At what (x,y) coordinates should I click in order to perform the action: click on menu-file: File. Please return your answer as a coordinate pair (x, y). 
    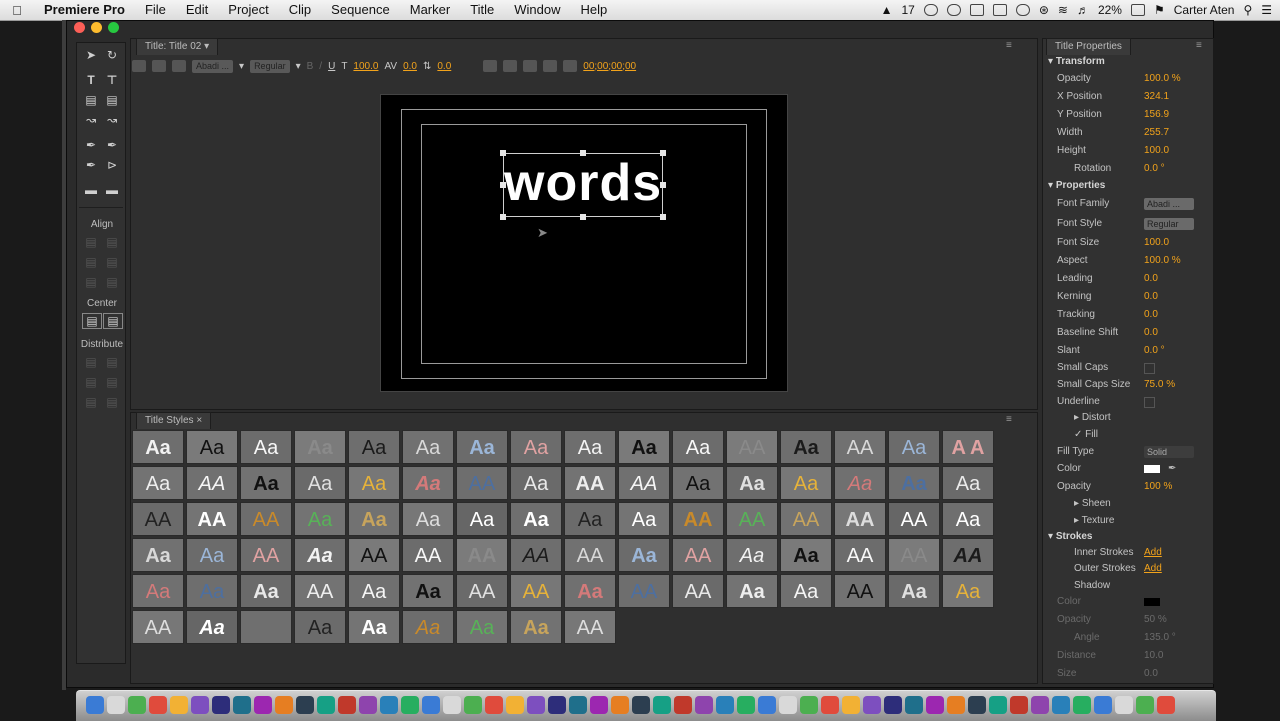
    Looking at the image, I should click on (155, 10).